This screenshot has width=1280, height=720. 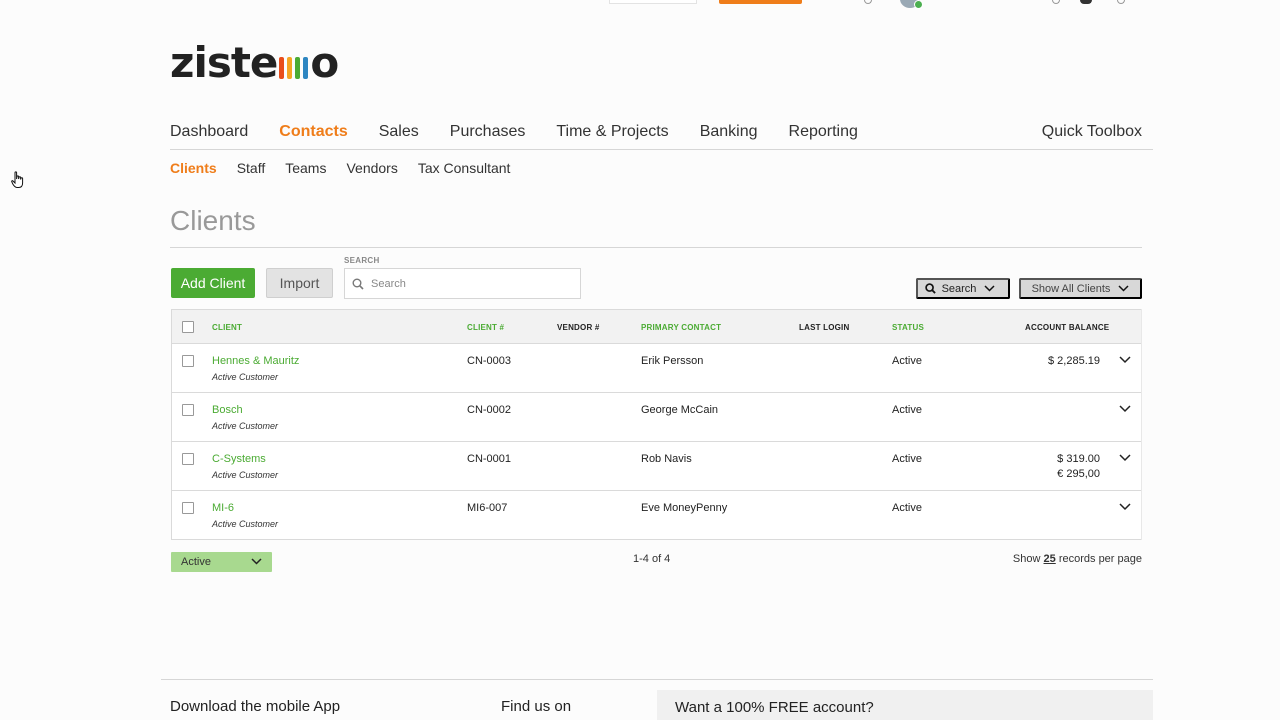 What do you see at coordinates (1026, 559) in the screenshot?
I see `per-page-prefix: Show` at bounding box center [1026, 559].